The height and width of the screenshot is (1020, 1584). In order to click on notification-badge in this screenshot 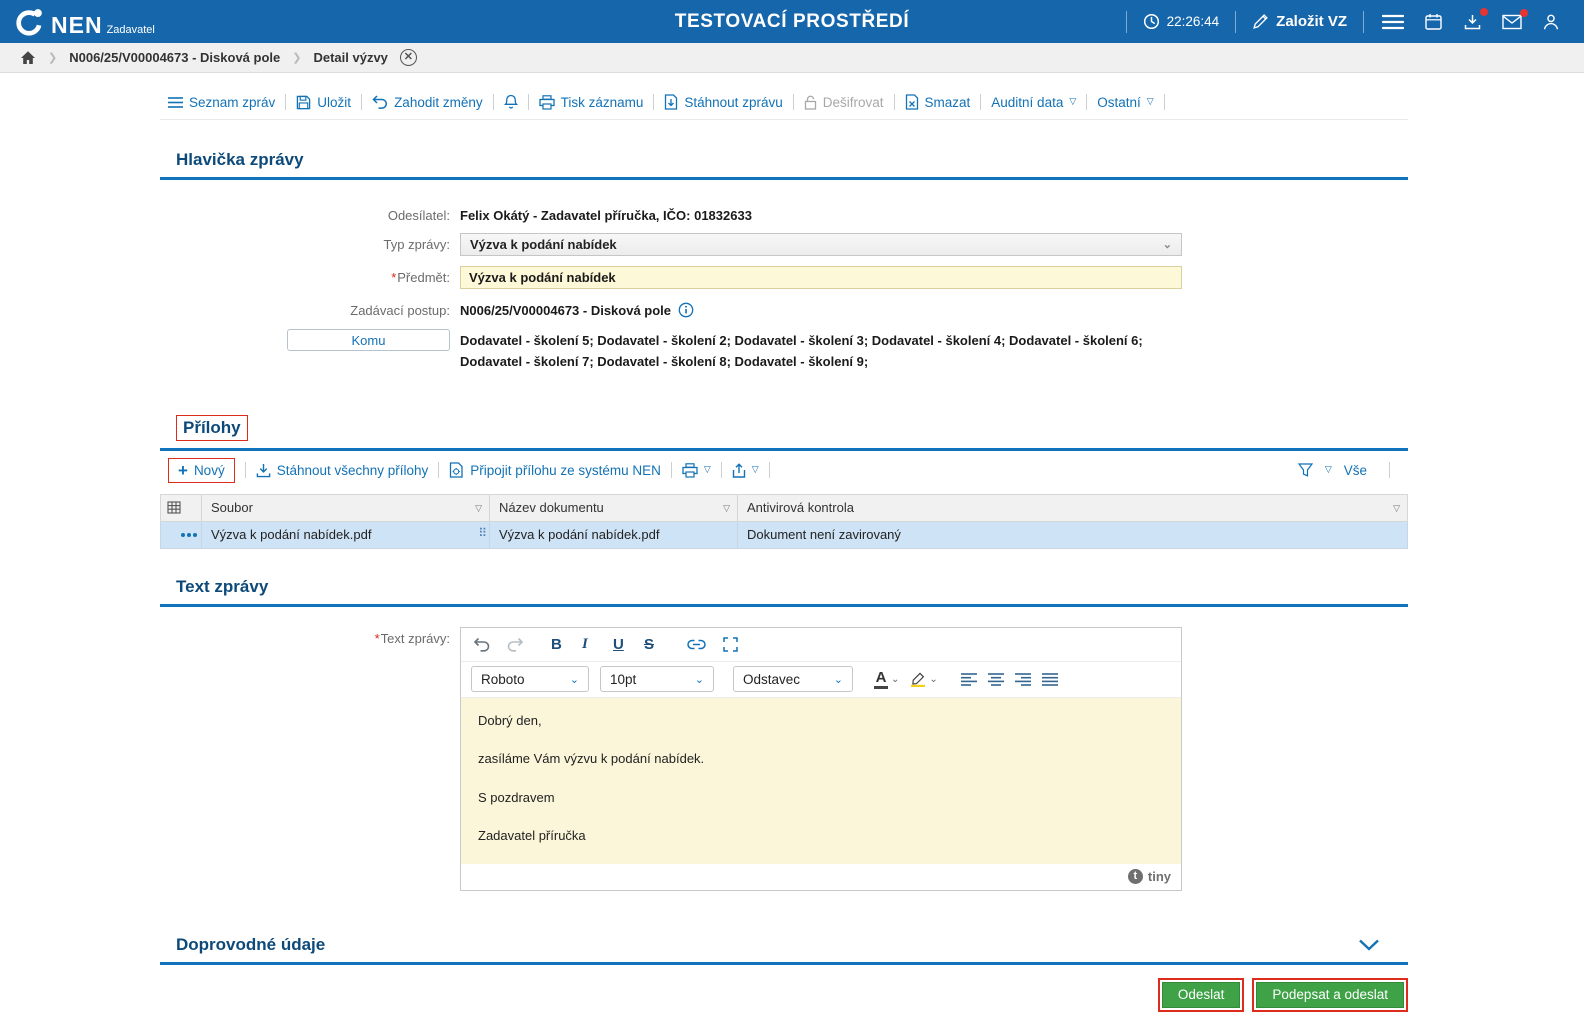, I will do `click(1524, 12)`.